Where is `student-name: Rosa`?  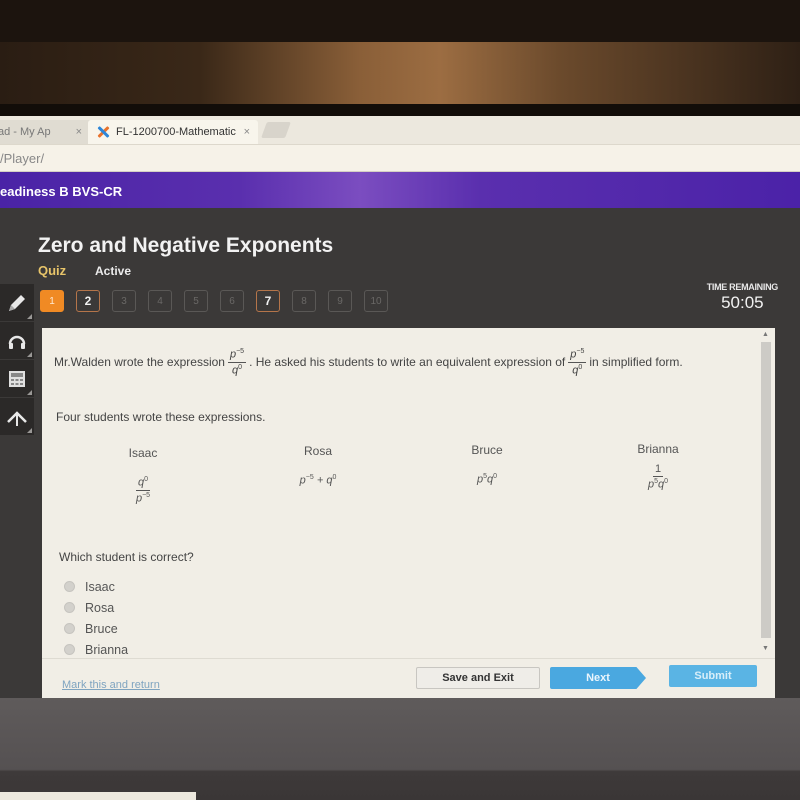
student-name: Rosa is located at coordinates (317, 451).